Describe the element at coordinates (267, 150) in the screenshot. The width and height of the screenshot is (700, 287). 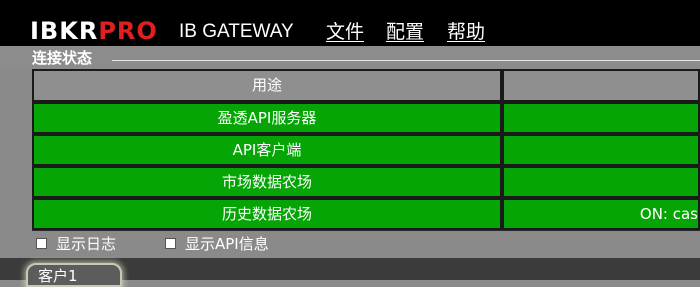
I see `row-label-api-client: API客户端` at that location.